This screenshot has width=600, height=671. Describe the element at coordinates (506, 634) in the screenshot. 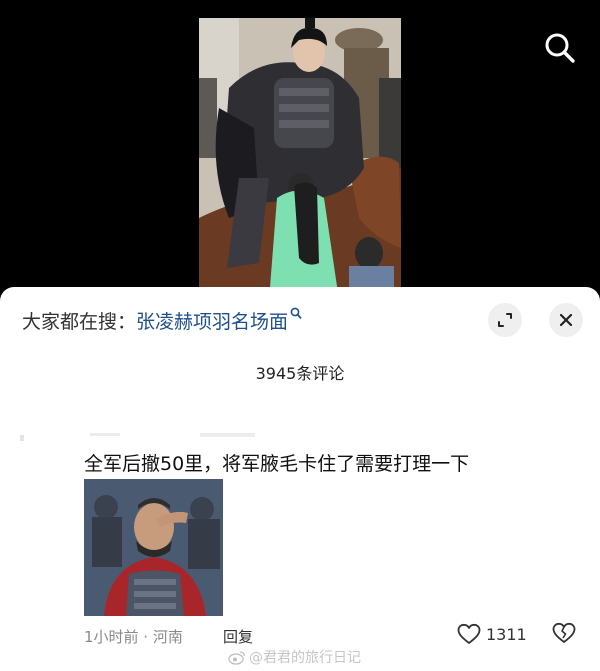

I see `like-count: 1311` at that location.